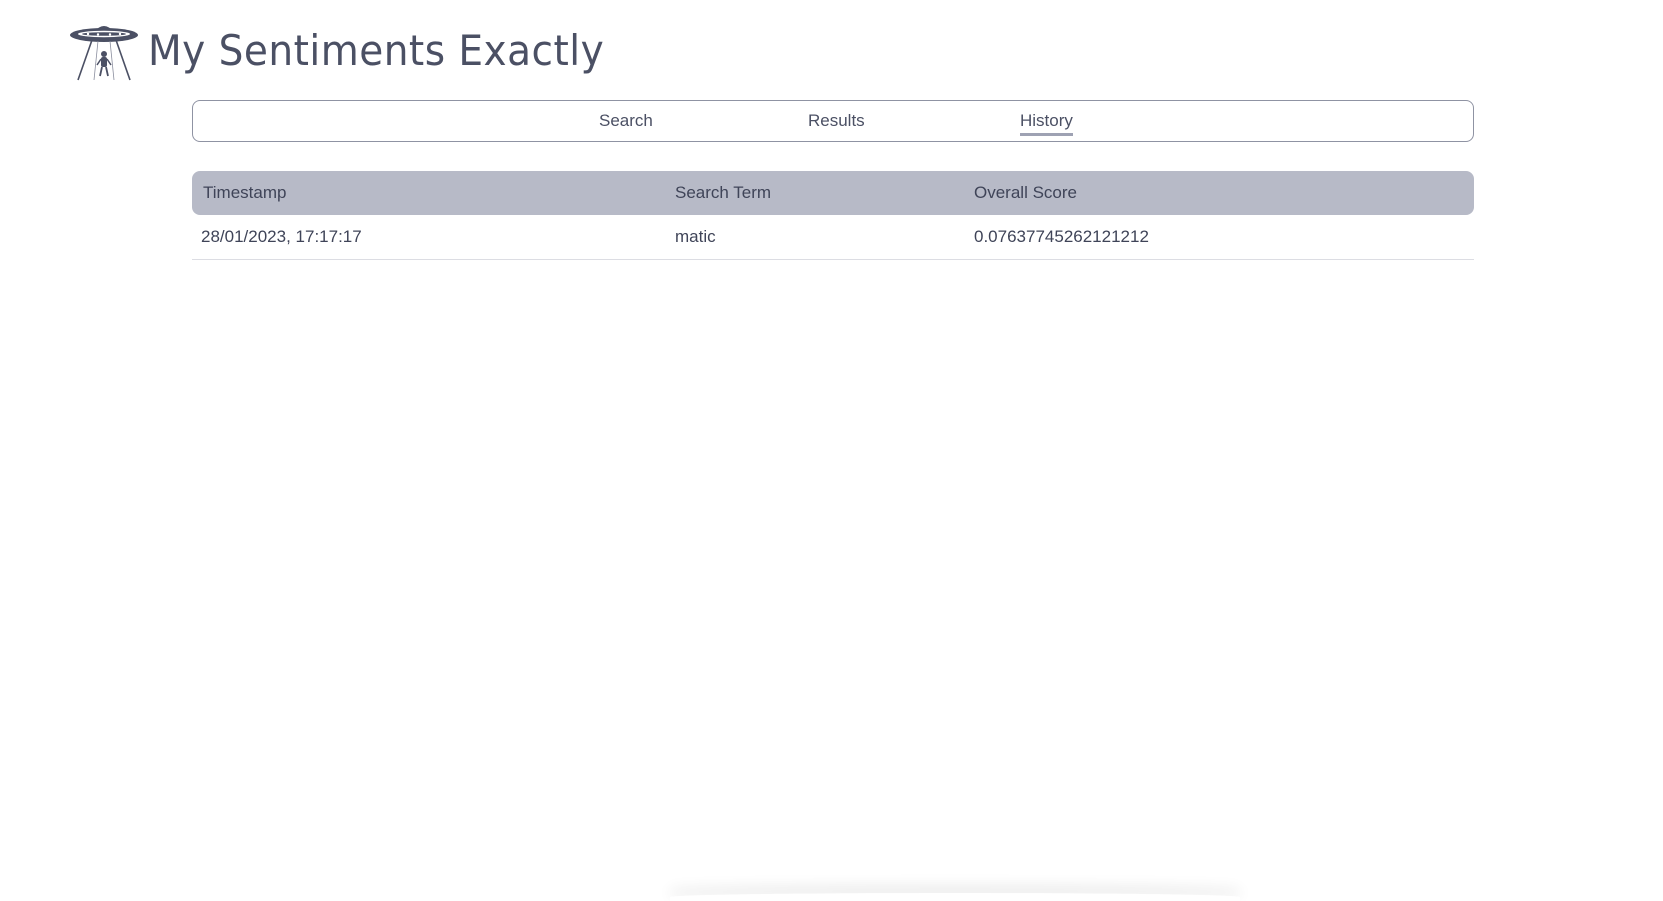 Image resolution: width=1663 pixels, height=901 pixels. What do you see at coordinates (836, 122) in the screenshot?
I see `tab-results: Results` at bounding box center [836, 122].